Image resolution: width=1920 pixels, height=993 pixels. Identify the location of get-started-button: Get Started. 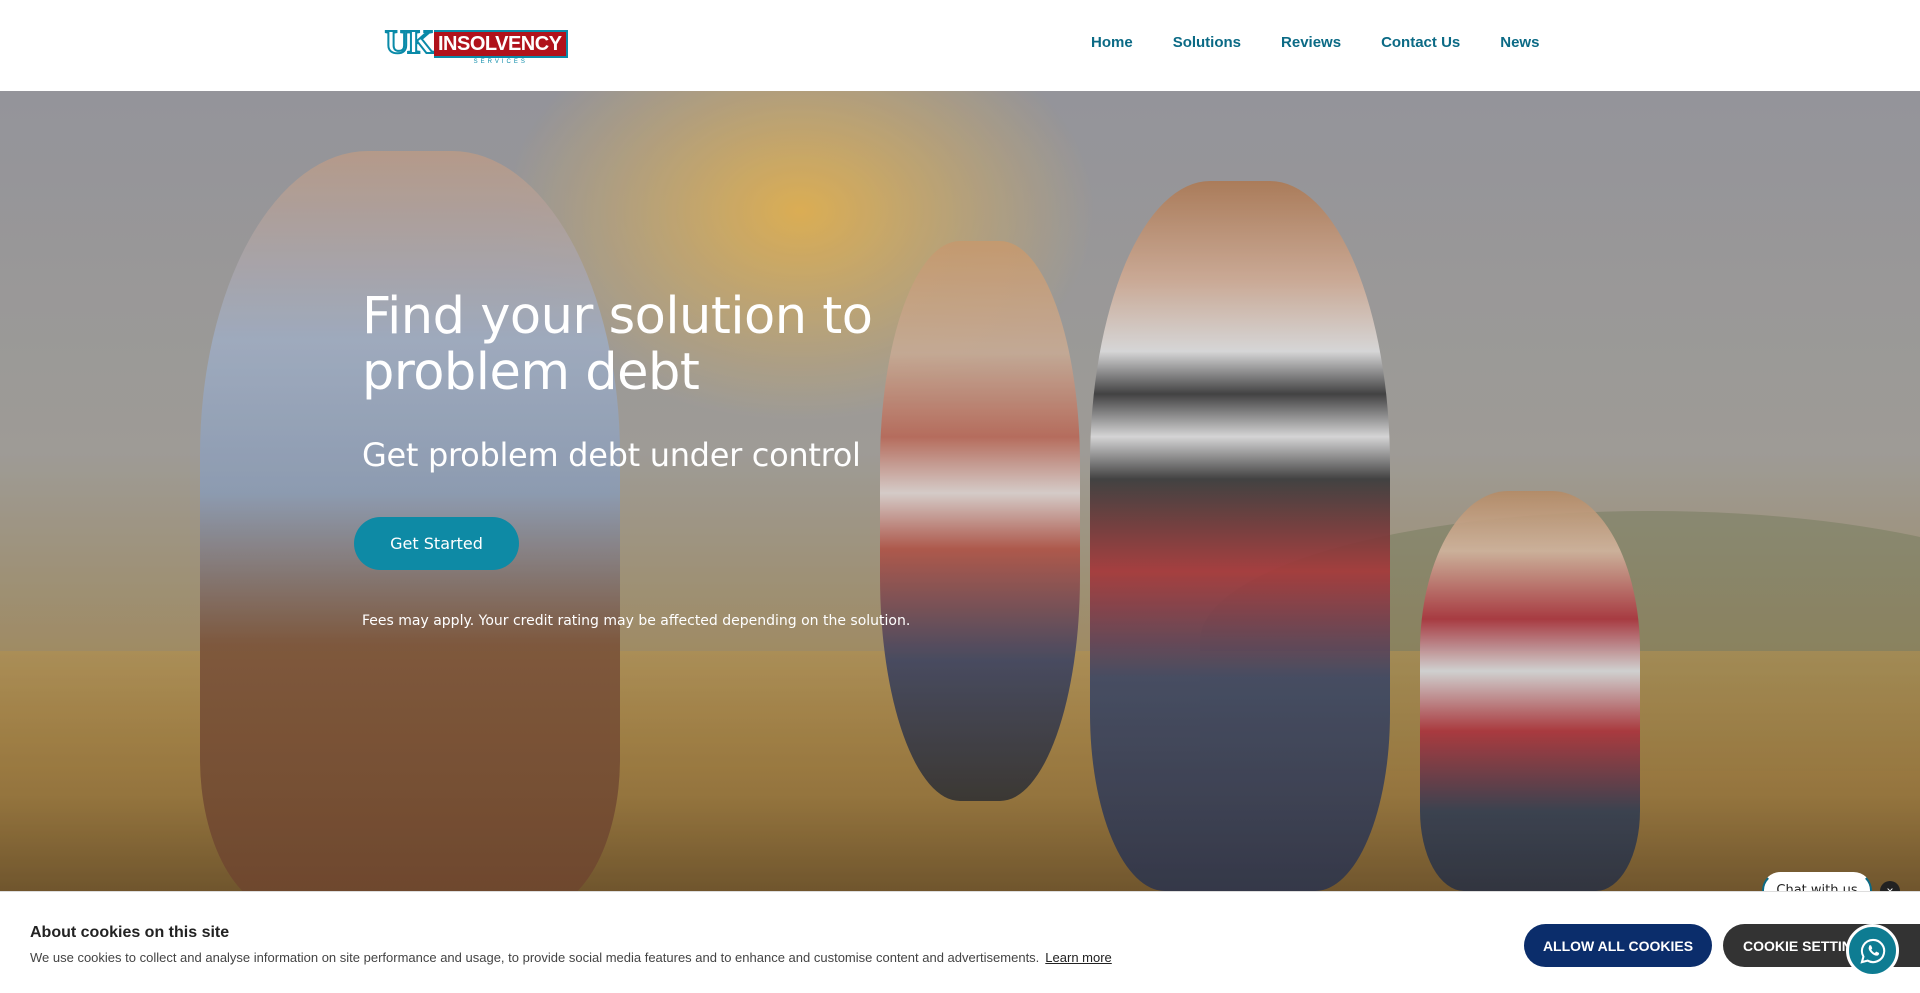
(436, 543).